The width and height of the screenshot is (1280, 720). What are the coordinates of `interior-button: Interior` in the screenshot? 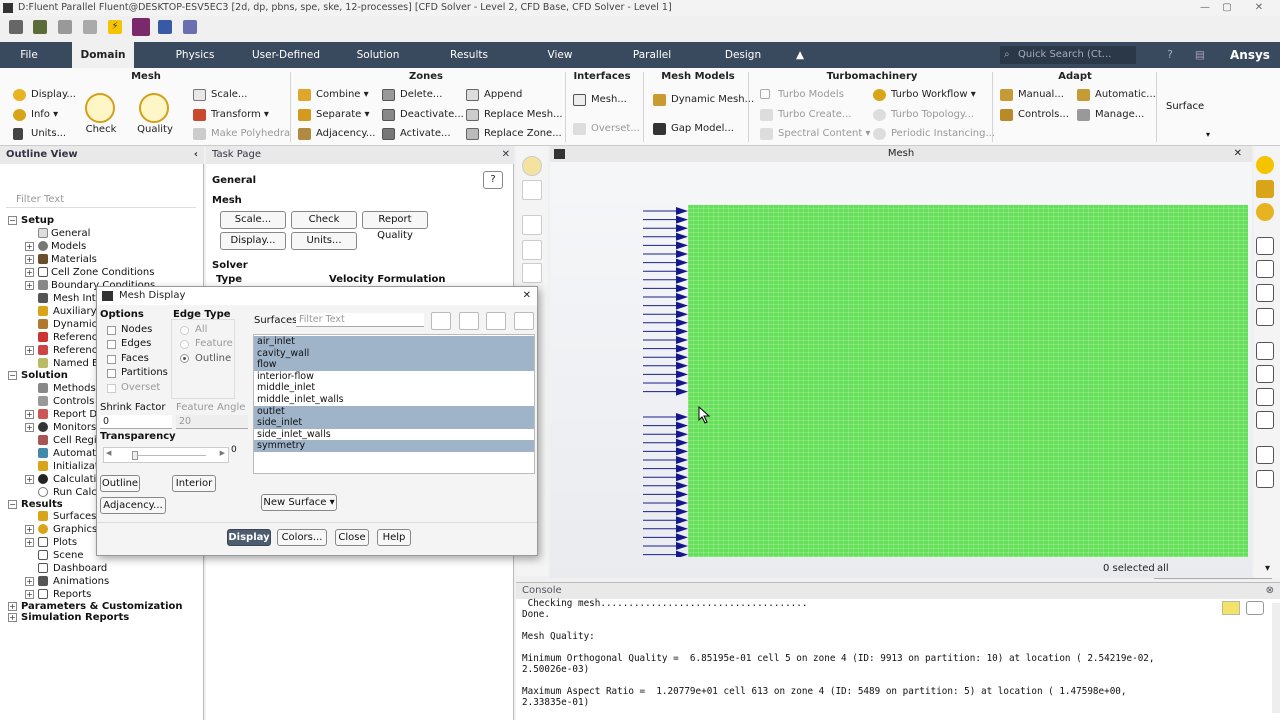 It's located at (194, 483).